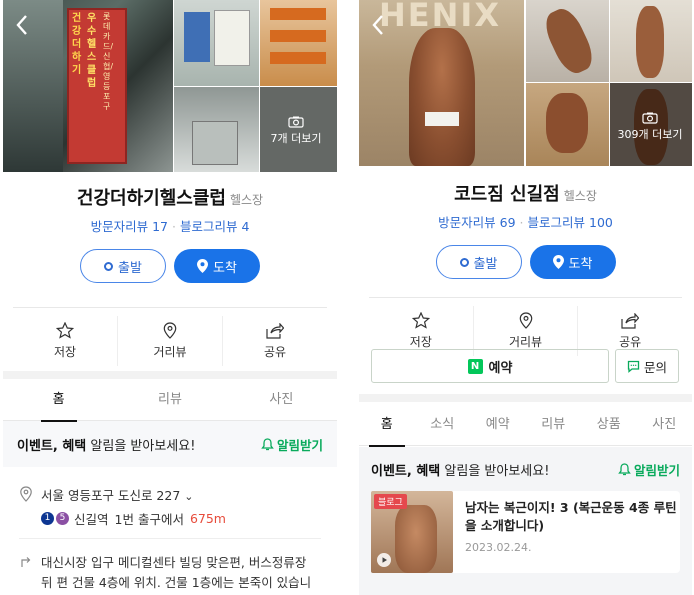 Image resolution: width=694 pixels, height=595 pixels. What do you see at coordinates (624, 468) in the screenshot?
I see `bell-icon` at bounding box center [624, 468].